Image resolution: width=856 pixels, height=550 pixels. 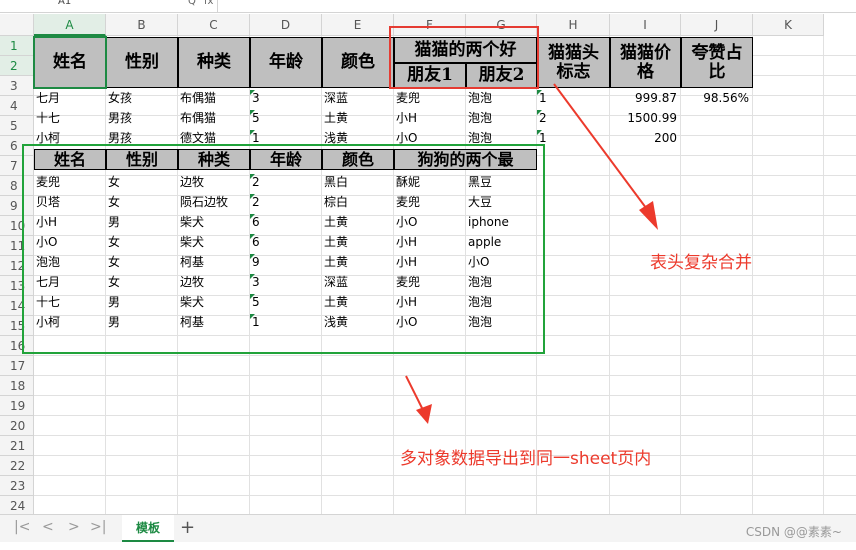 I want to click on prev-sheet-icon: <, so click(x=48, y=527).